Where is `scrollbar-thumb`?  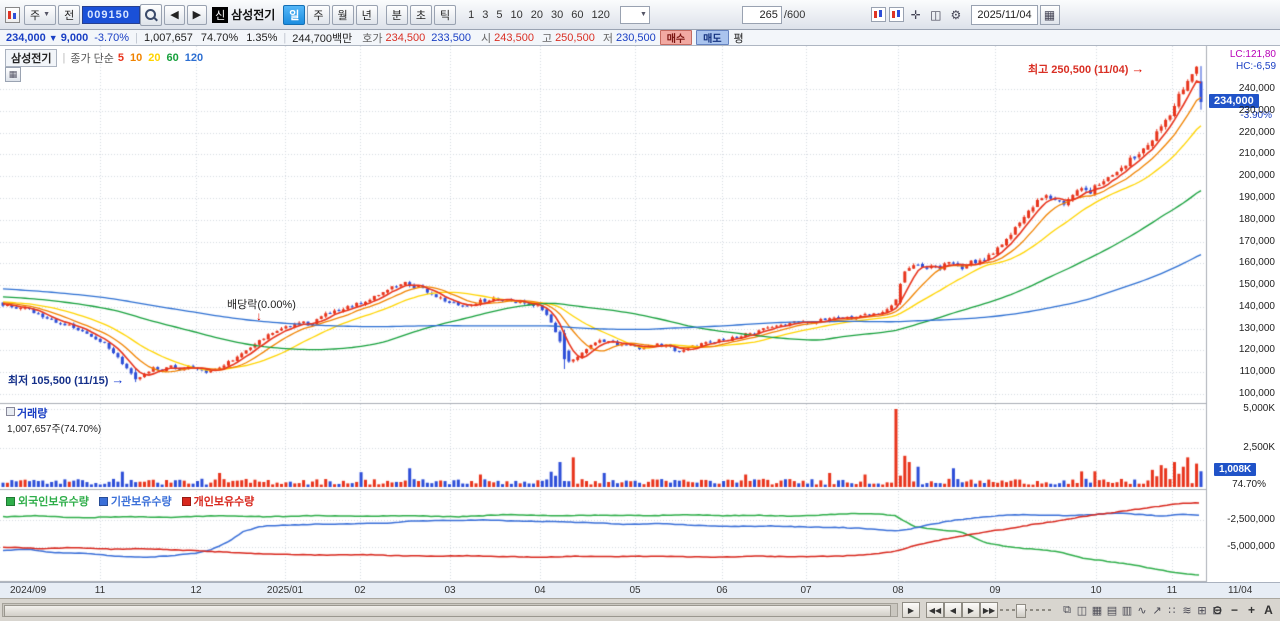 scrollbar-thumb is located at coordinates (448, 611).